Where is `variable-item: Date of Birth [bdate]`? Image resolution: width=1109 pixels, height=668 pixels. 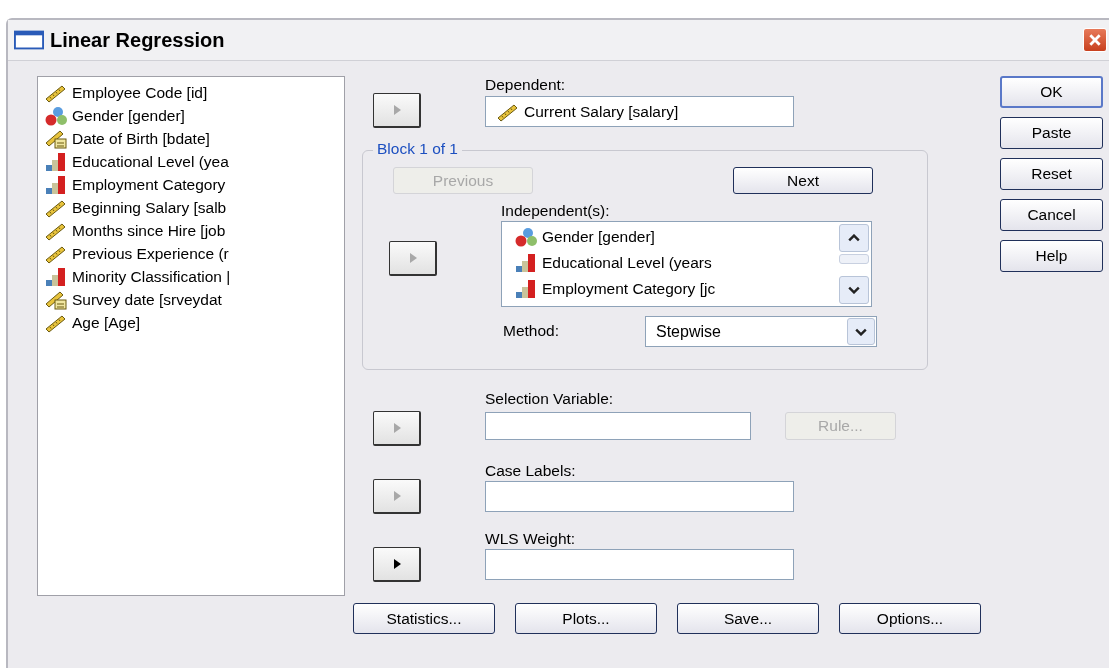
variable-item: Date of Birth [bdate] is located at coordinates (194, 138).